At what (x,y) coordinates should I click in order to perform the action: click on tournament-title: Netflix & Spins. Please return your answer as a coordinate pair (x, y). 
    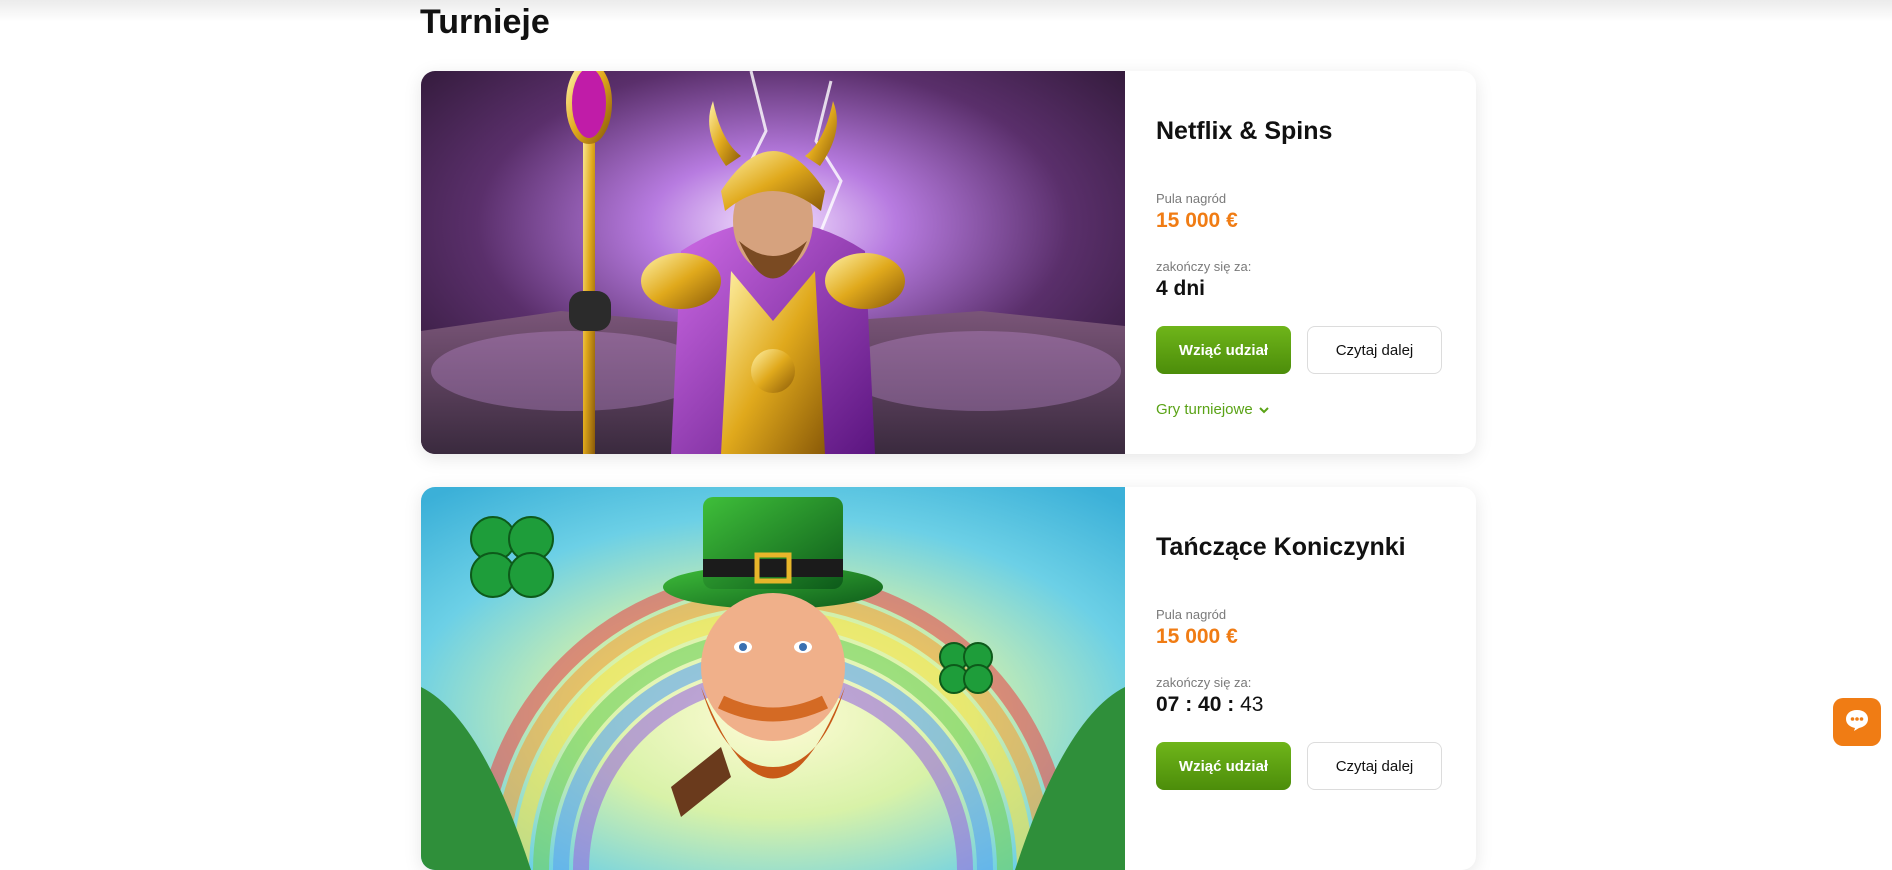
    Looking at the image, I should click on (1244, 131).